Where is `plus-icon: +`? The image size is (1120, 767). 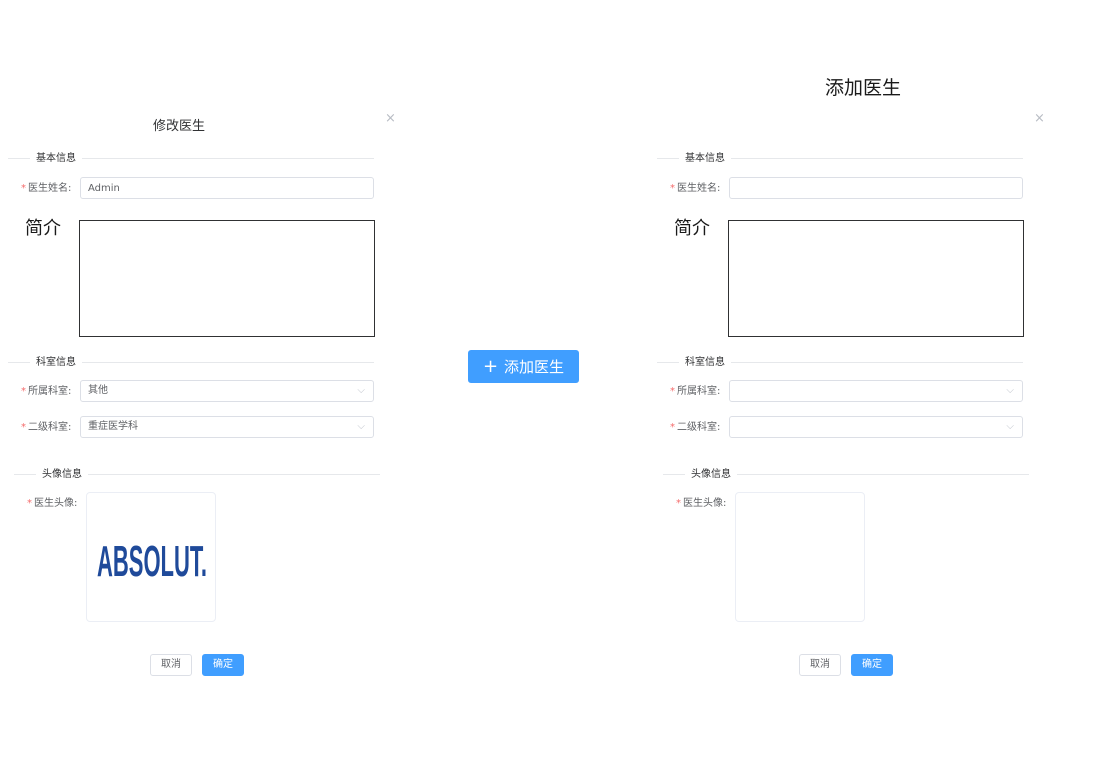
plus-icon: + is located at coordinates (490, 366).